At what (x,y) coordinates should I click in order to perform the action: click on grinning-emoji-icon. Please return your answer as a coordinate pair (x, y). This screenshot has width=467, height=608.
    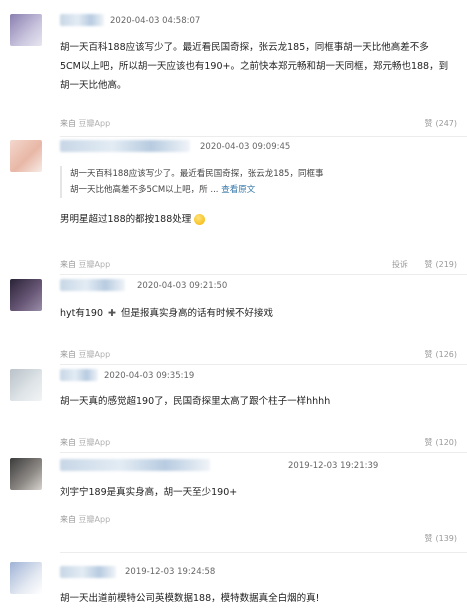
    Looking at the image, I should click on (200, 219).